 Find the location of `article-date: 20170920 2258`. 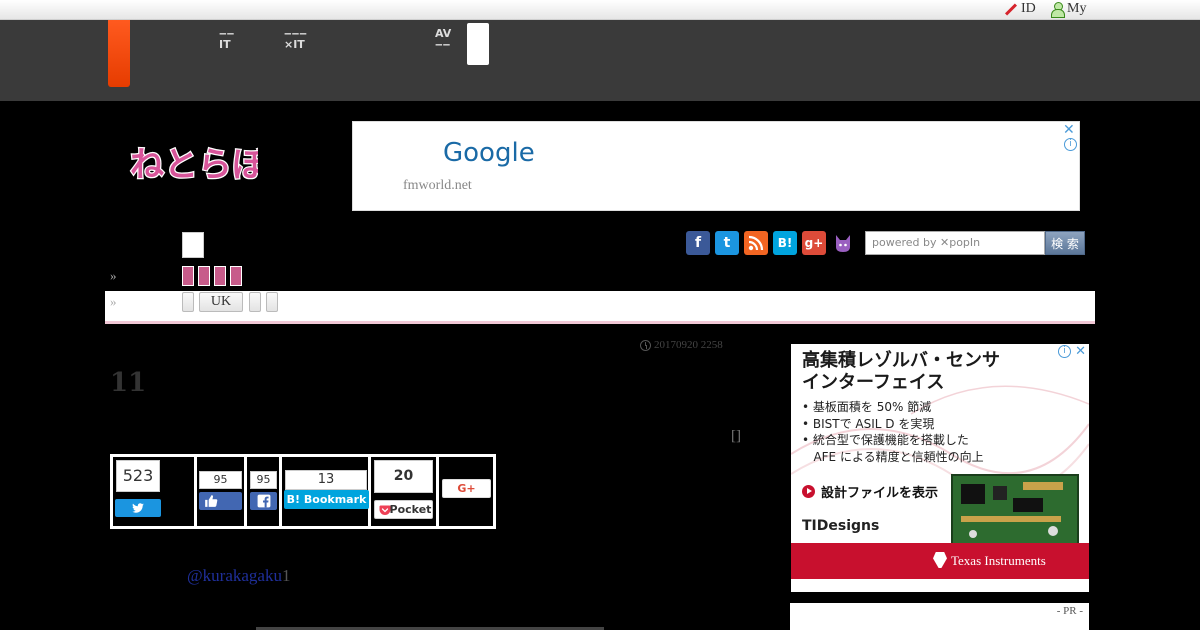

article-date: 20170920 2258 is located at coordinates (681, 345).